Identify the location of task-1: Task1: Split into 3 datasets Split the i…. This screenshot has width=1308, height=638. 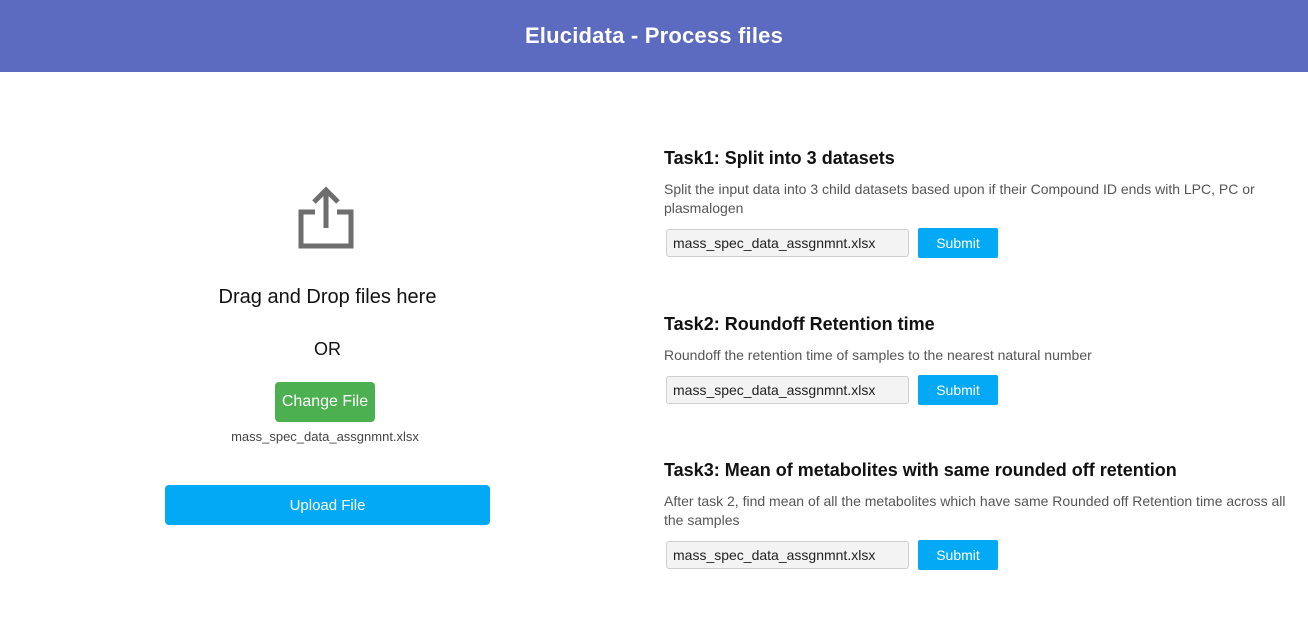
(984, 199).